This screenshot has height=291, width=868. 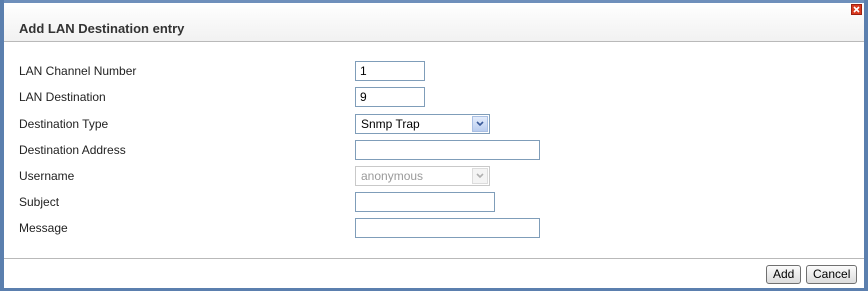 What do you see at coordinates (64, 124) in the screenshot?
I see `destination-type-label: Destination Type` at bounding box center [64, 124].